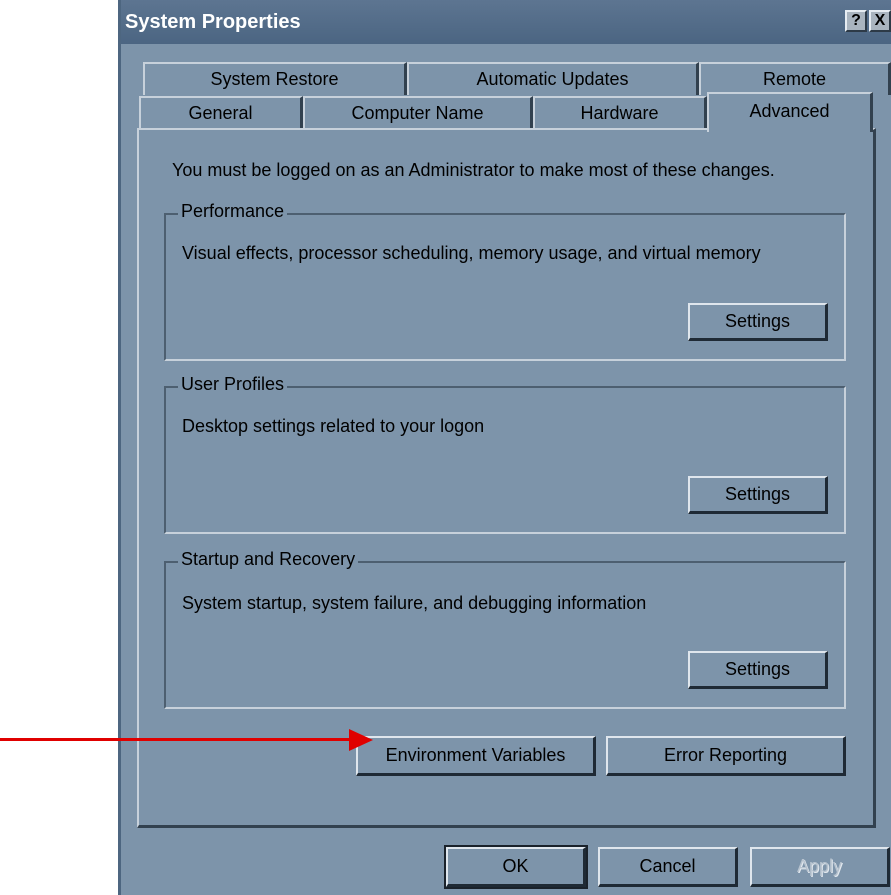  I want to click on performance-group-title: Performance, so click(233, 211).